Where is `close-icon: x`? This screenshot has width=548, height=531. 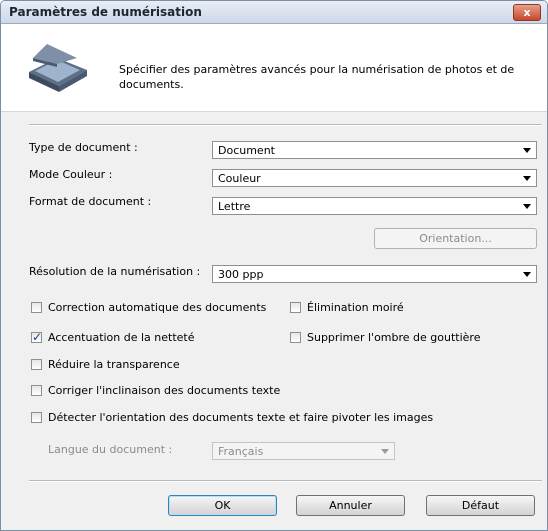
close-icon: x is located at coordinates (527, 12).